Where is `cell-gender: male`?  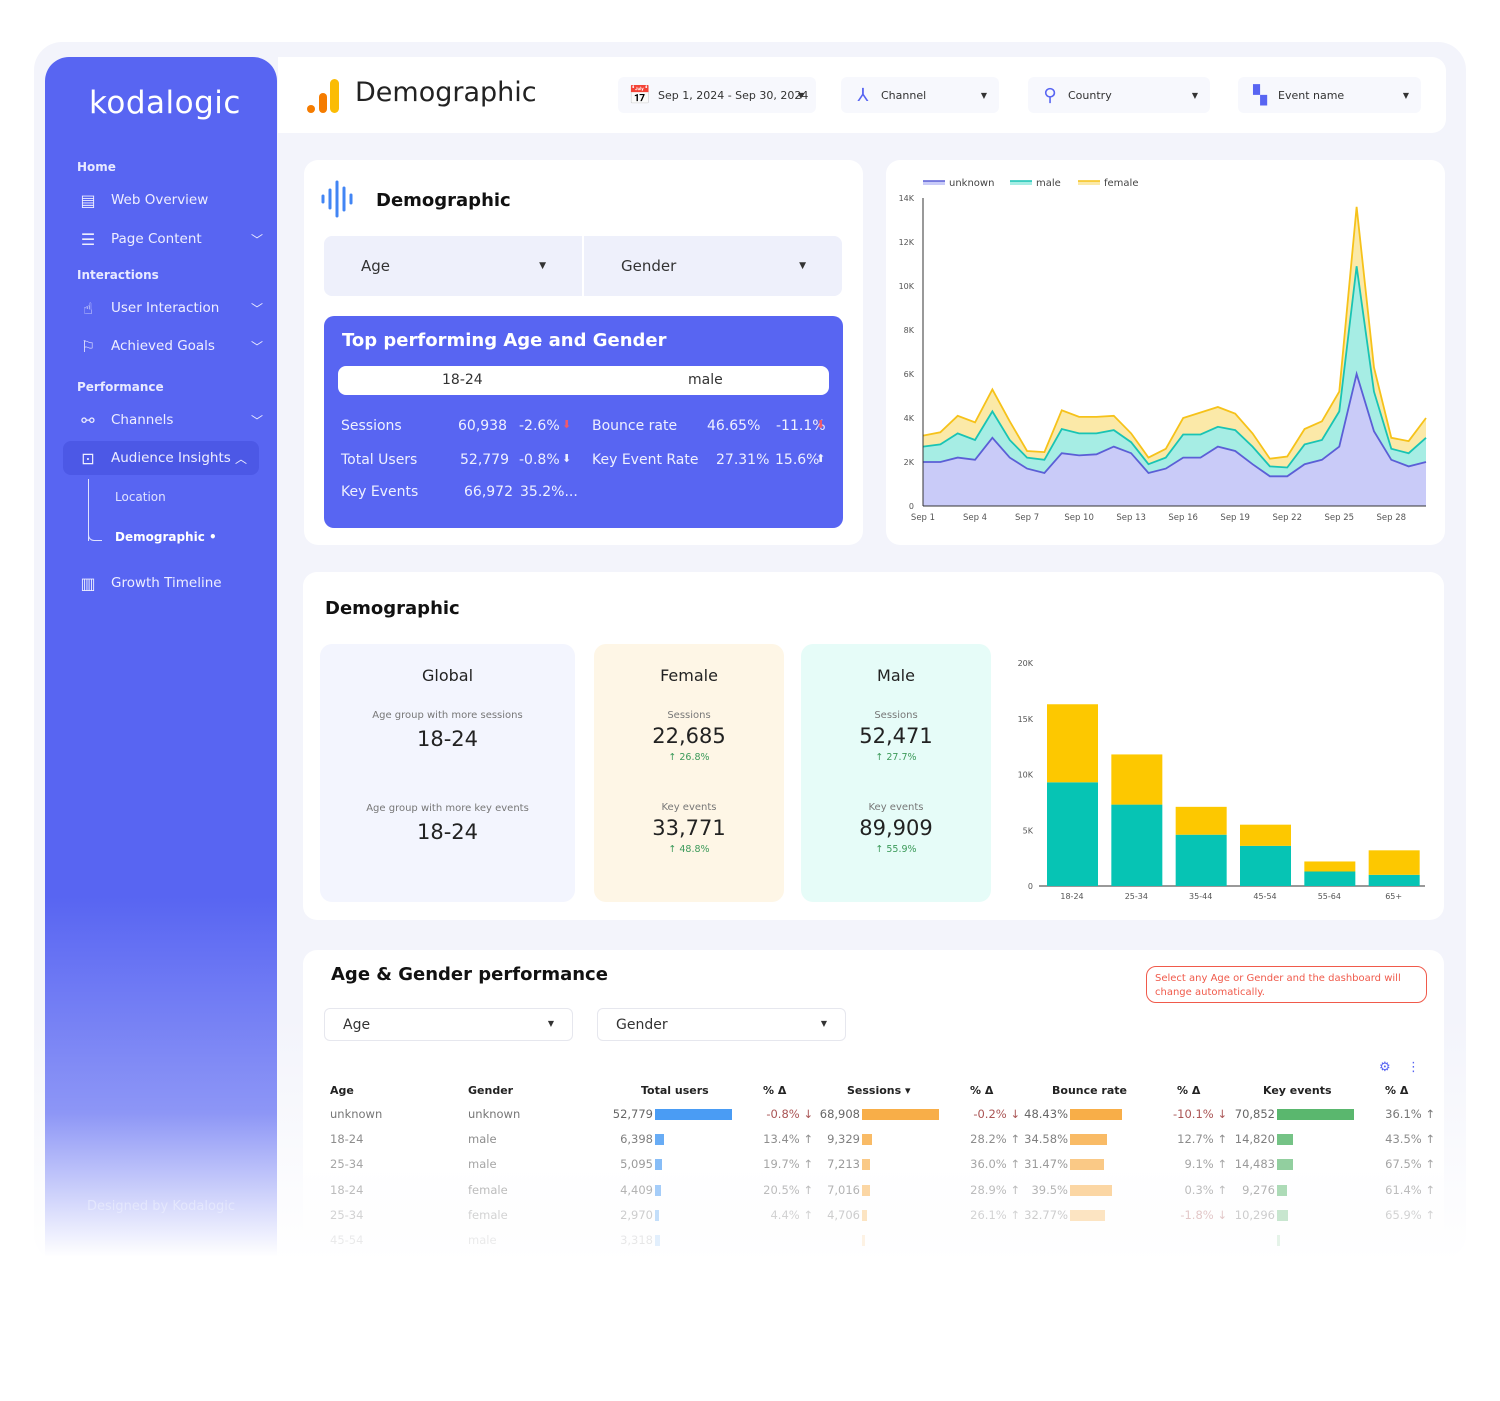
cell-gender: male is located at coordinates (482, 1139).